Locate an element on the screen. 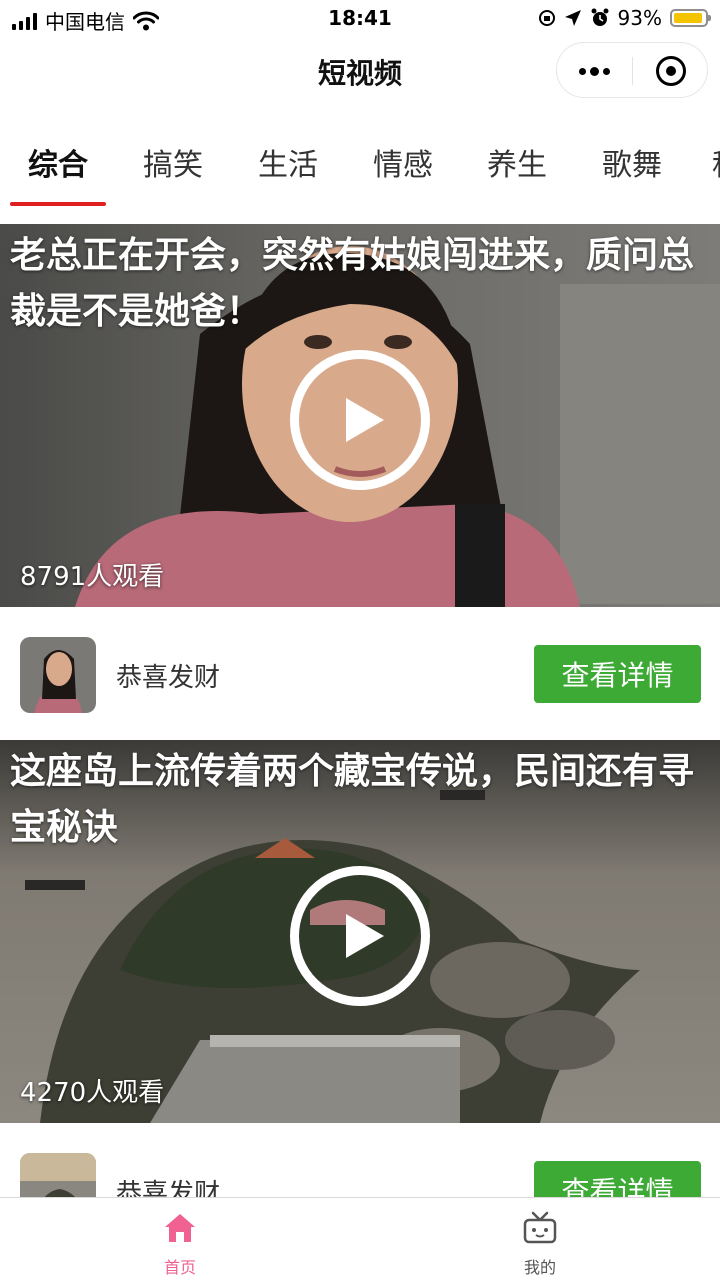 This screenshot has width=720, height=1281. battery-icon is located at coordinates (690, 18).